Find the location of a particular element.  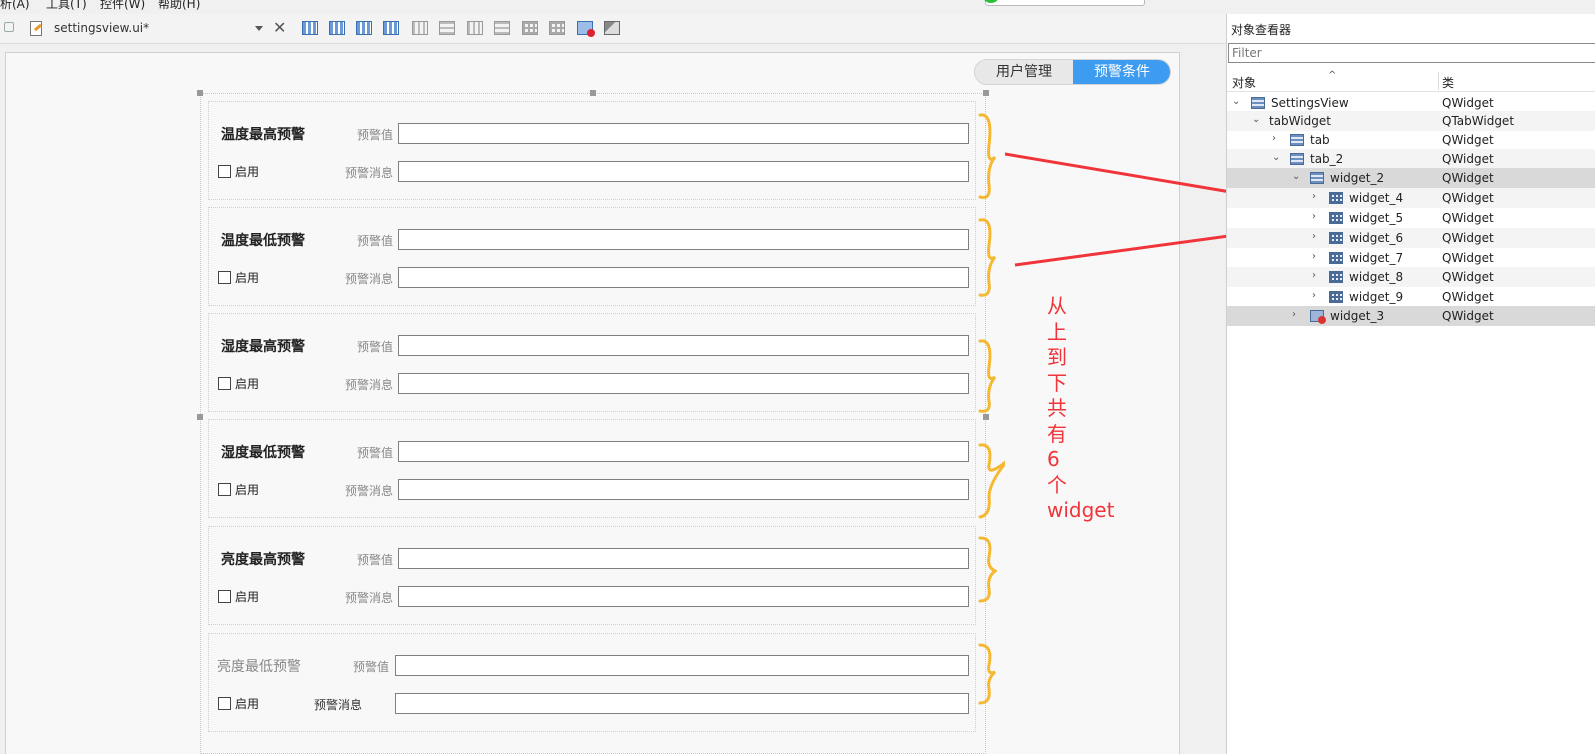

tab-user-management: 用户管理 is located at coordinates (1024, 72).